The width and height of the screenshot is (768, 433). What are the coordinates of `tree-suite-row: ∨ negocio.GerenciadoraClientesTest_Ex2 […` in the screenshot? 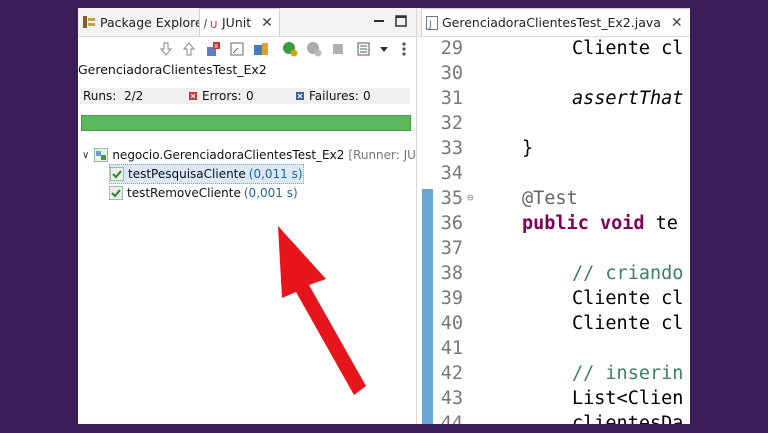 It's located at (265, 155).